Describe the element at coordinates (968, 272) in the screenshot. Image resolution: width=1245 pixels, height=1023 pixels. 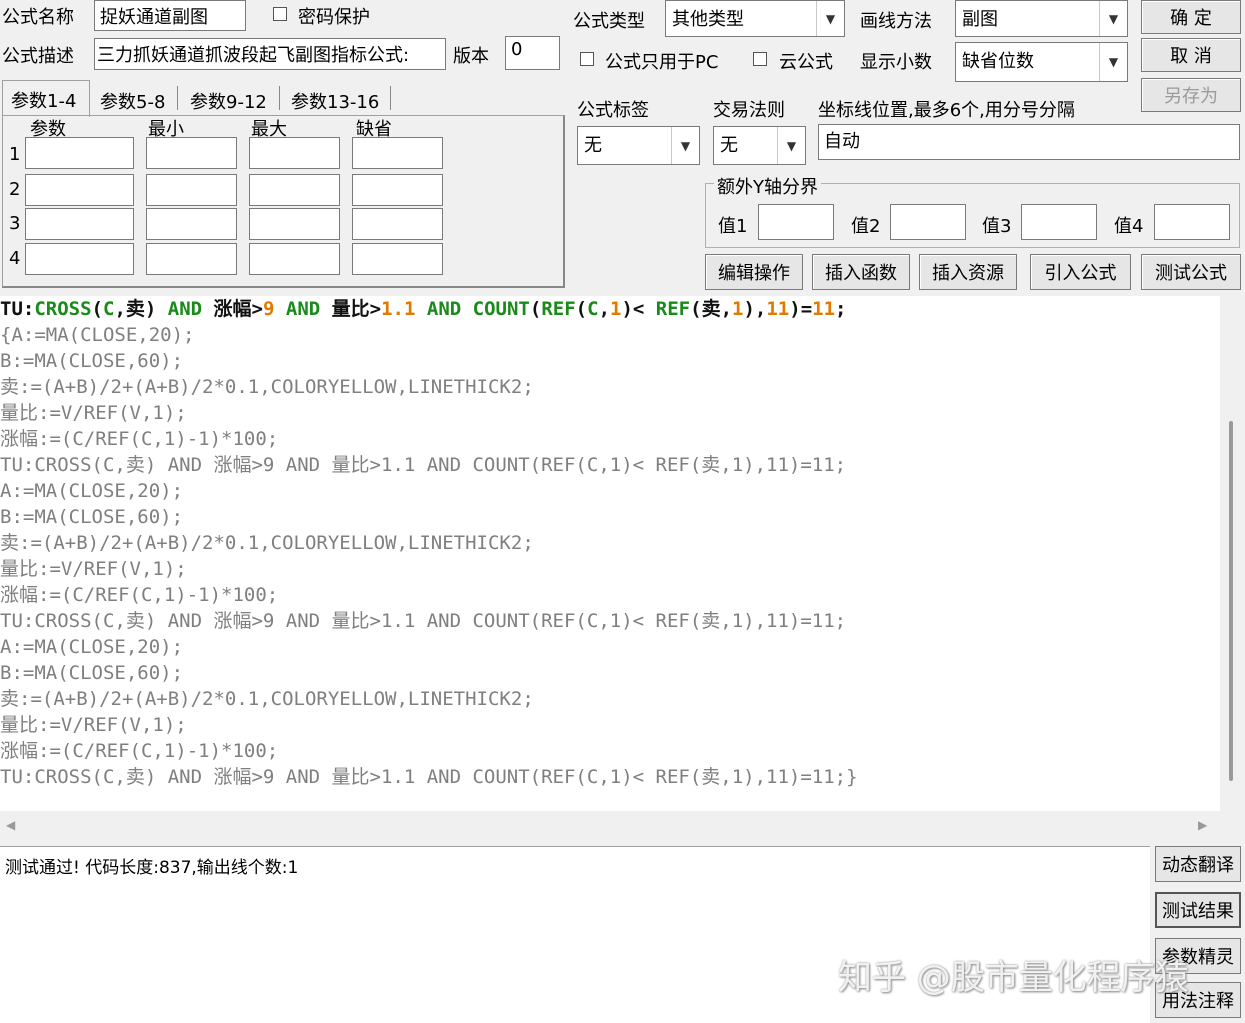
I see `insert-resource-button: 插入资源` at that location.